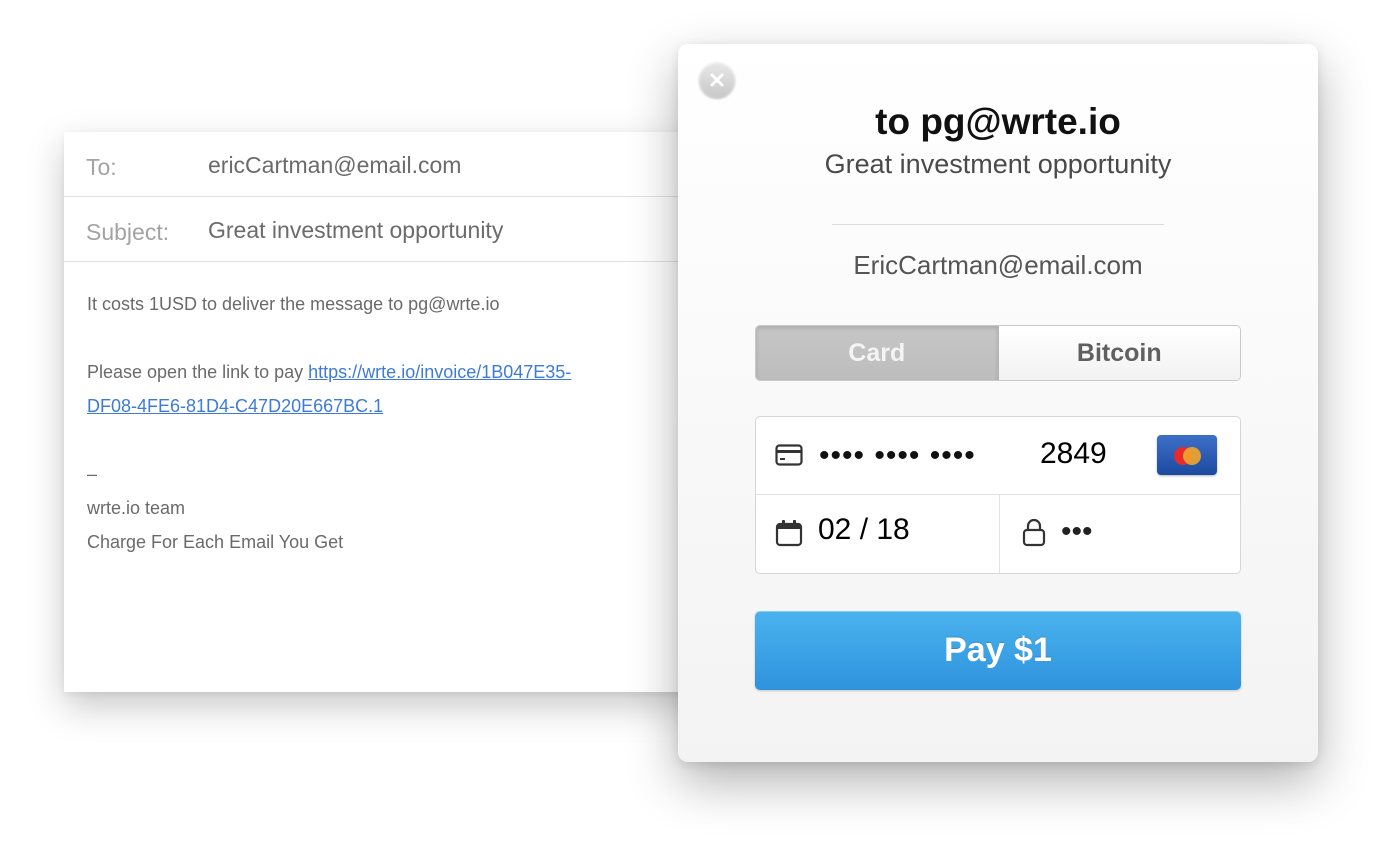 This screenshot has width=1386, height=854. Describe the element at coordinates (998, 650) in the screenshot. I see `pay-button: Pay $1` at that location.